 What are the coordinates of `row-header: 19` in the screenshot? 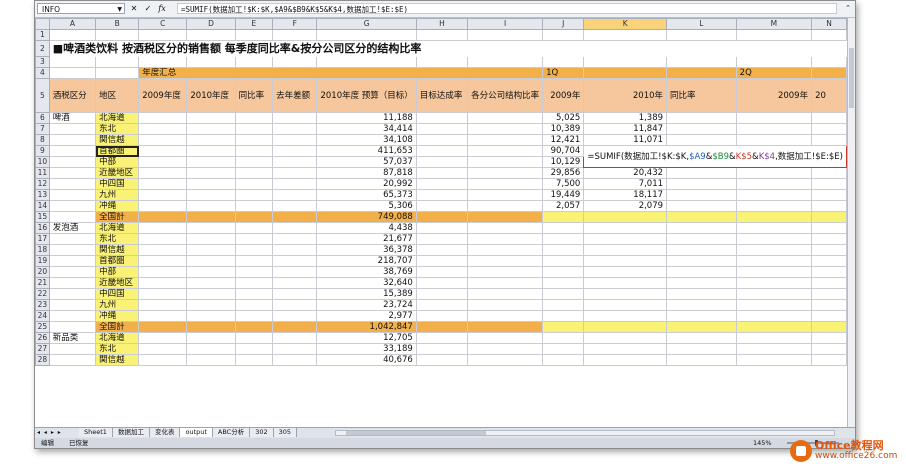 It's located at (42, 261).